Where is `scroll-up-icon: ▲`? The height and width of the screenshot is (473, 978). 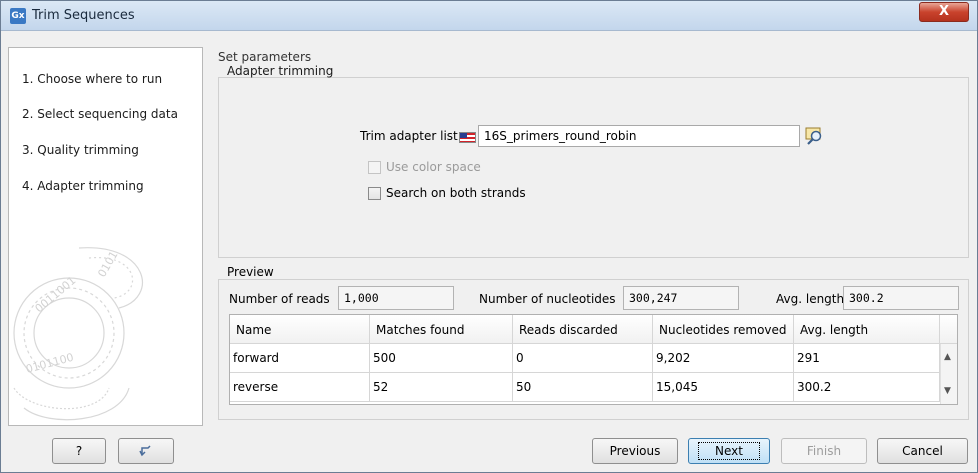 scroll-up-icon: ▲ is located at coordinates (947, 357).